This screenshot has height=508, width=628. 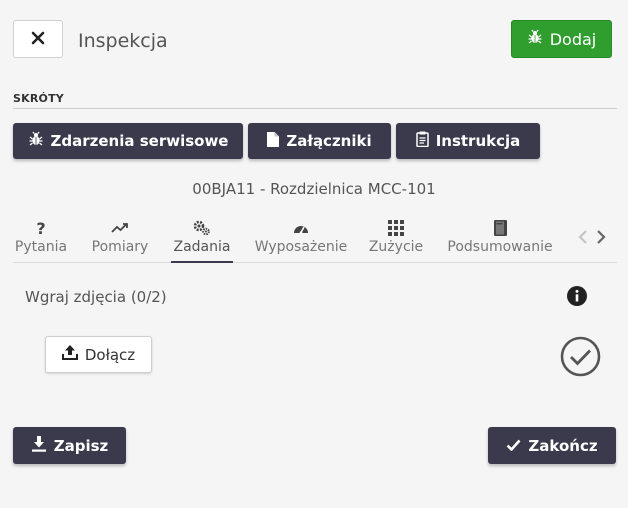 I want to click on attach-button: Dołącz, so click(x=98, y=354).